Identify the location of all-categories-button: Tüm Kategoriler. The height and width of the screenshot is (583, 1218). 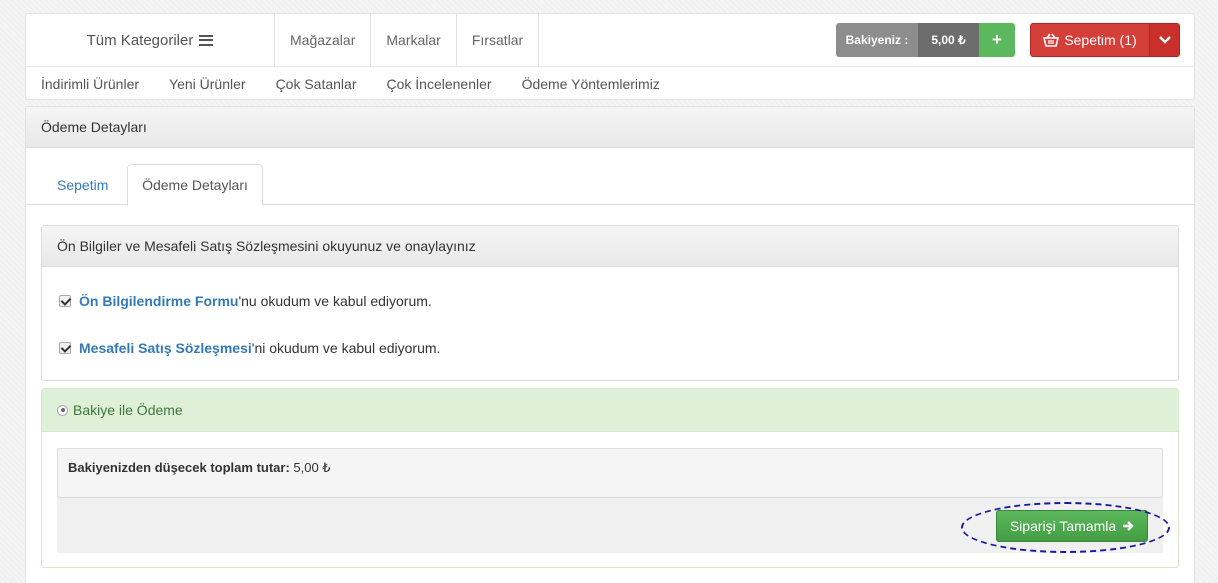
(150, 40).